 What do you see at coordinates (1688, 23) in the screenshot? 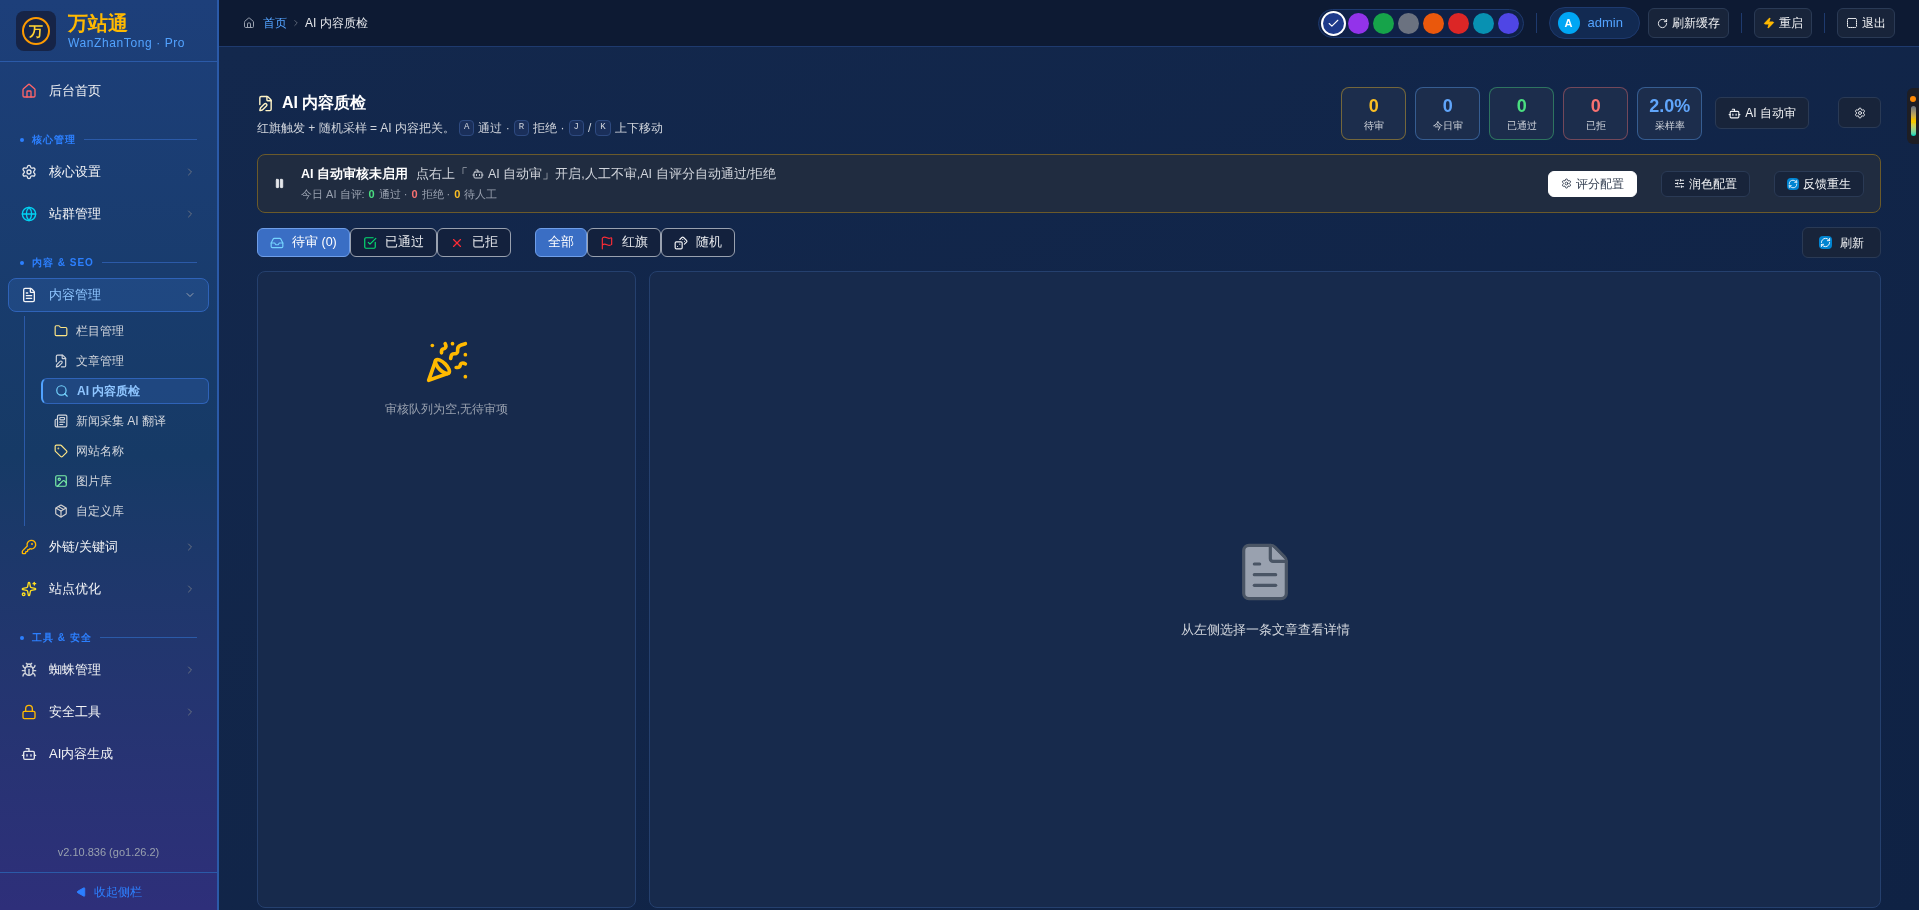
I see `header-button: 刷新缓存` at bounding box center [1688, 23].